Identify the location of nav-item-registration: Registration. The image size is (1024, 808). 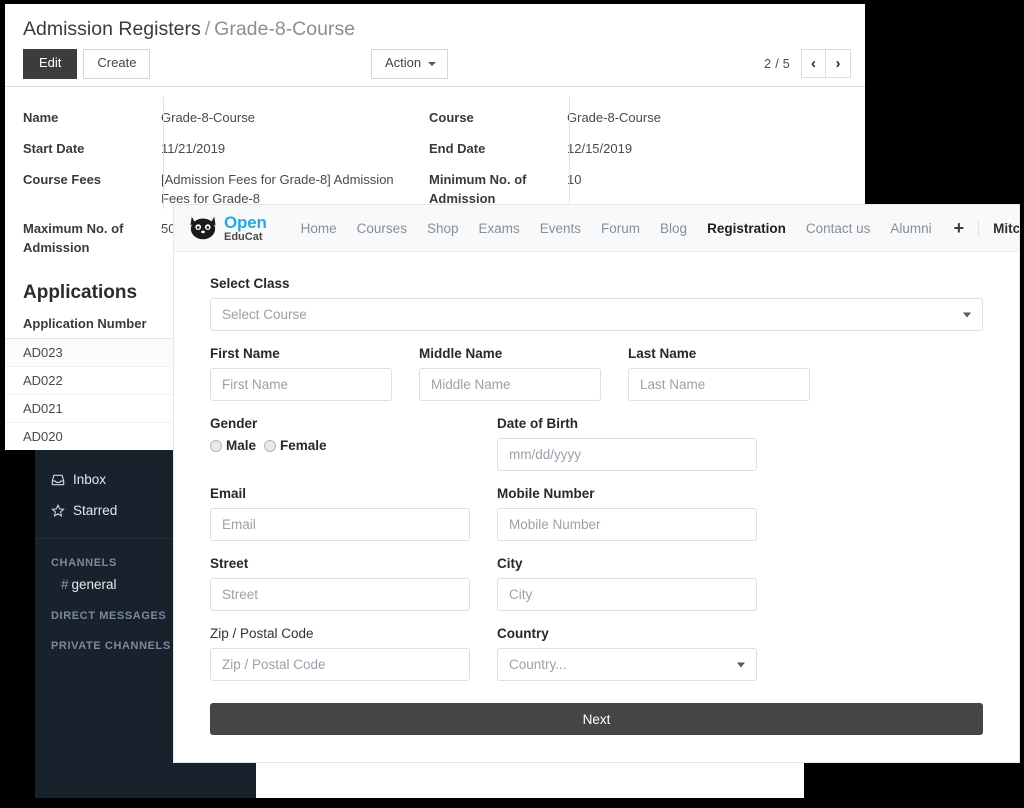
(746, 228).